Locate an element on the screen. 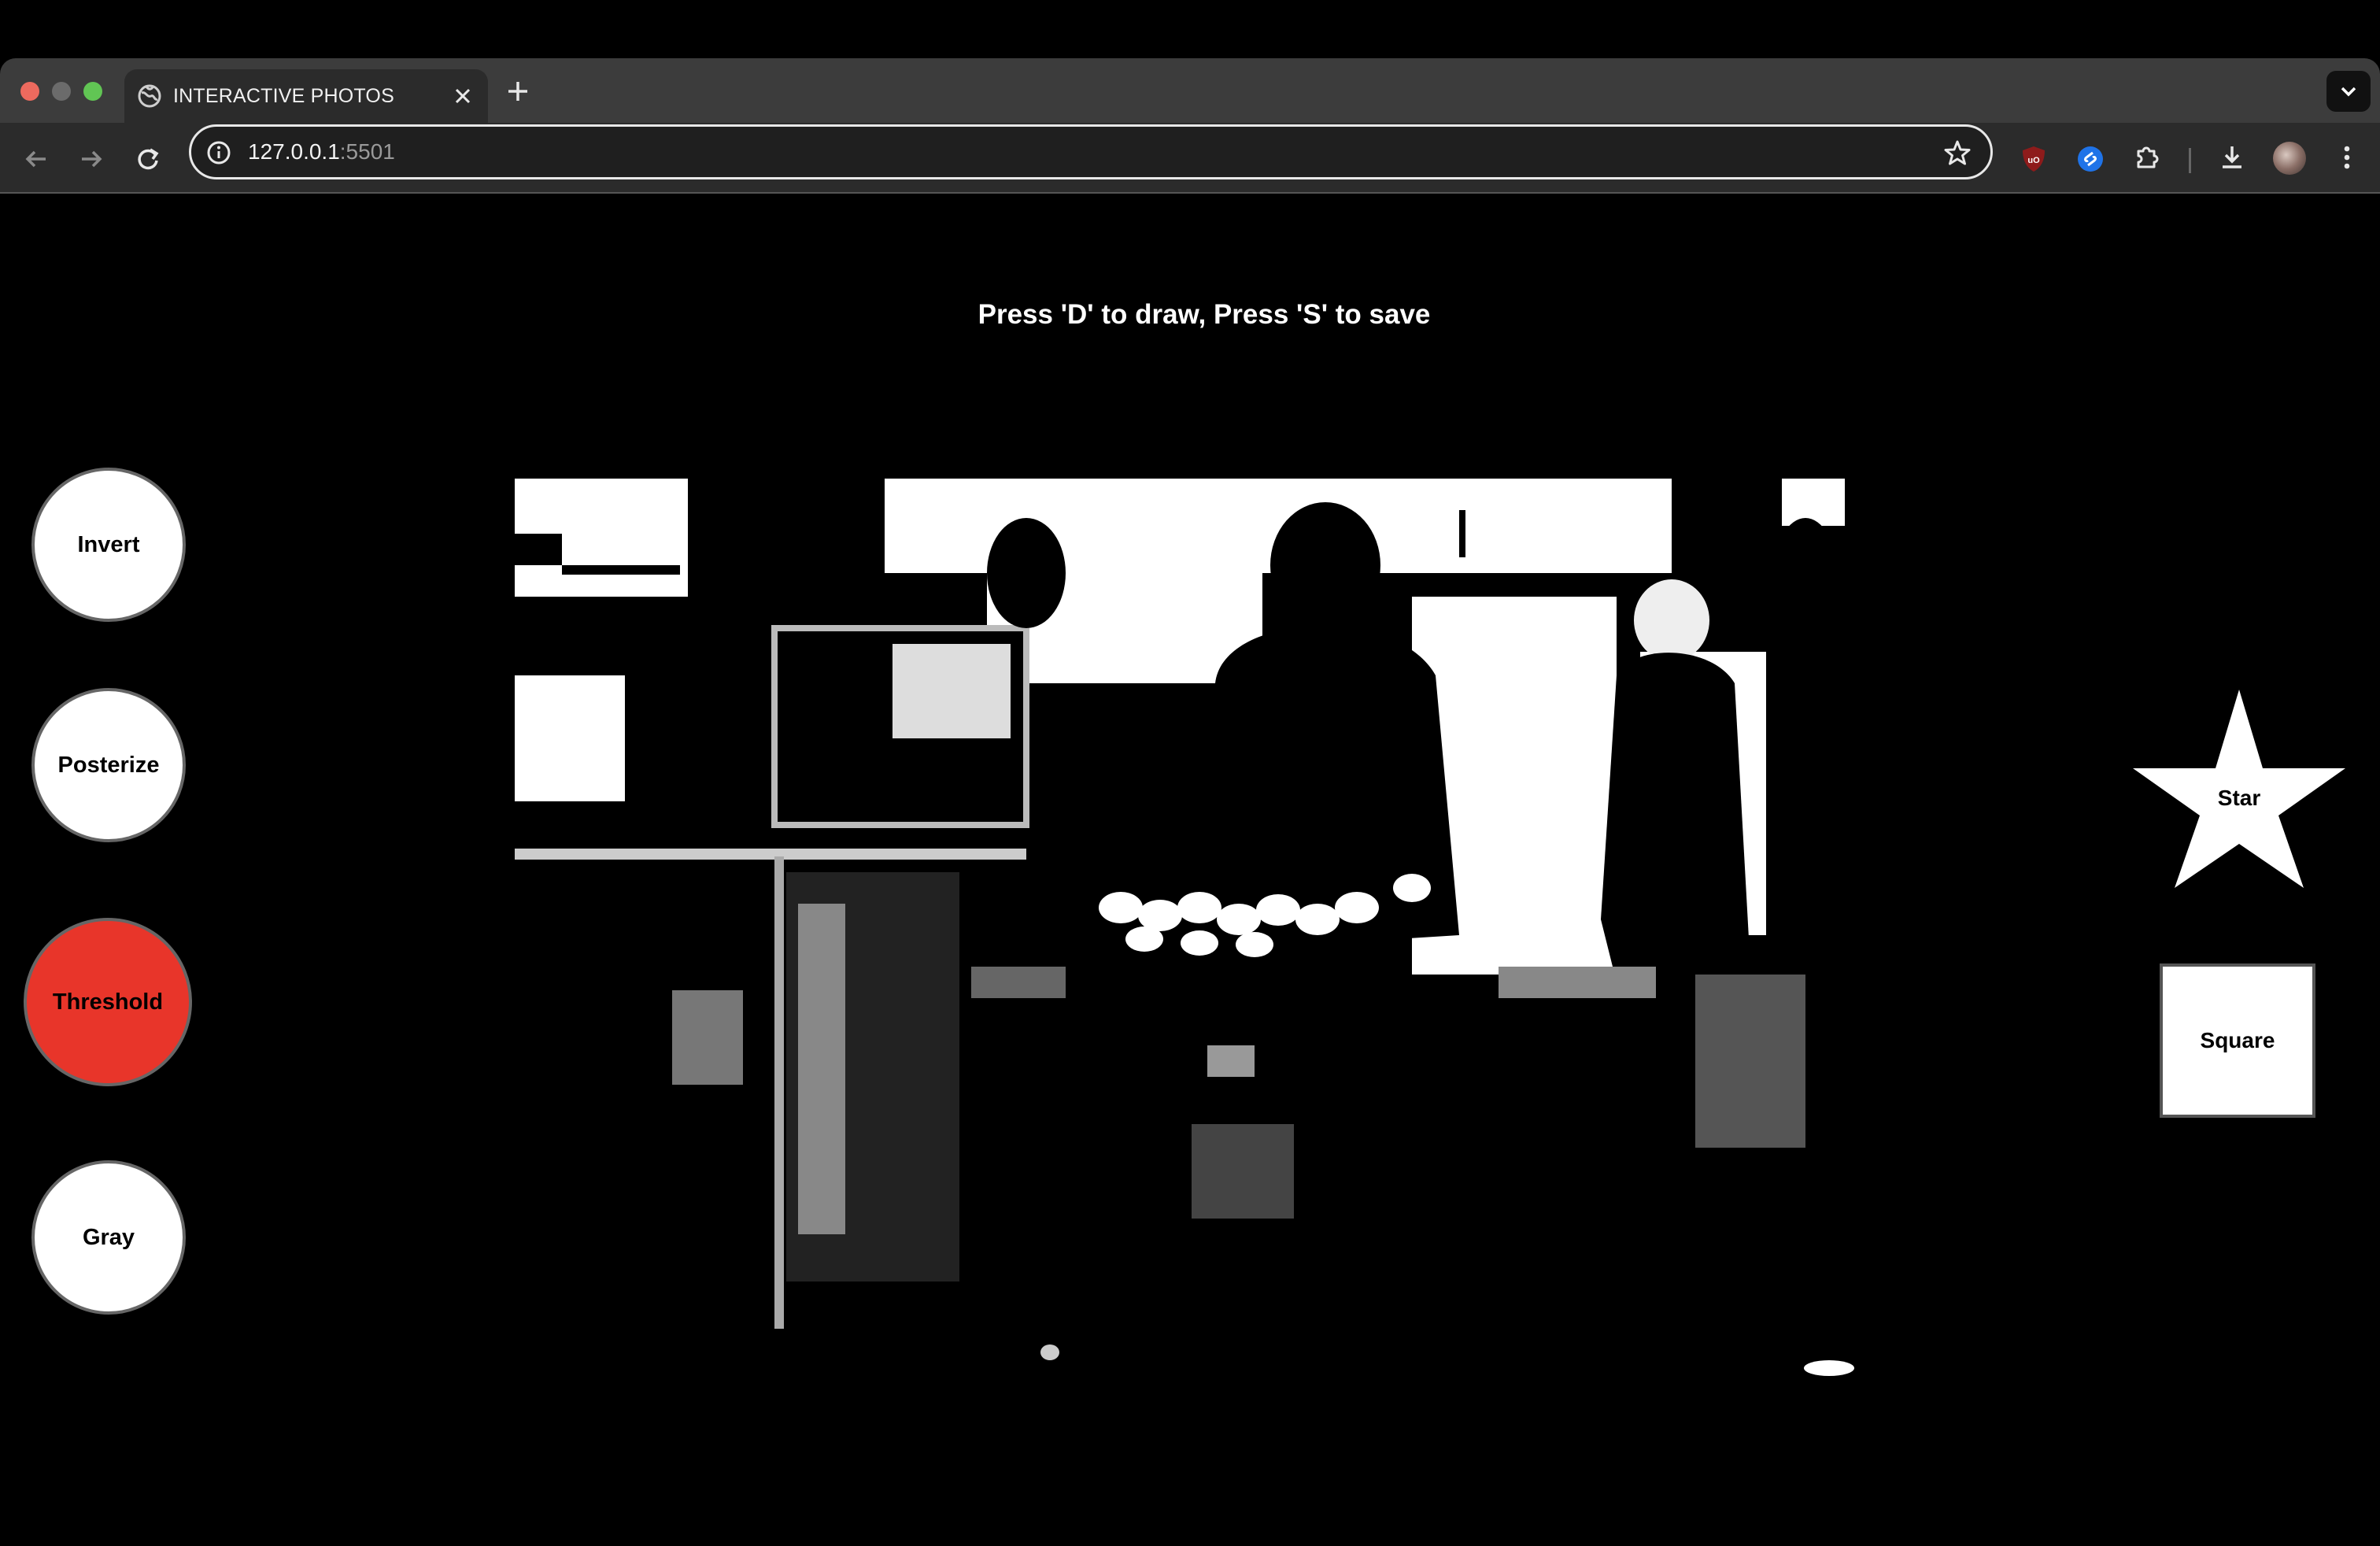 The height and width of the screenshot is (1546, 2380). site-info-icon is located at coordinates (219, 152).